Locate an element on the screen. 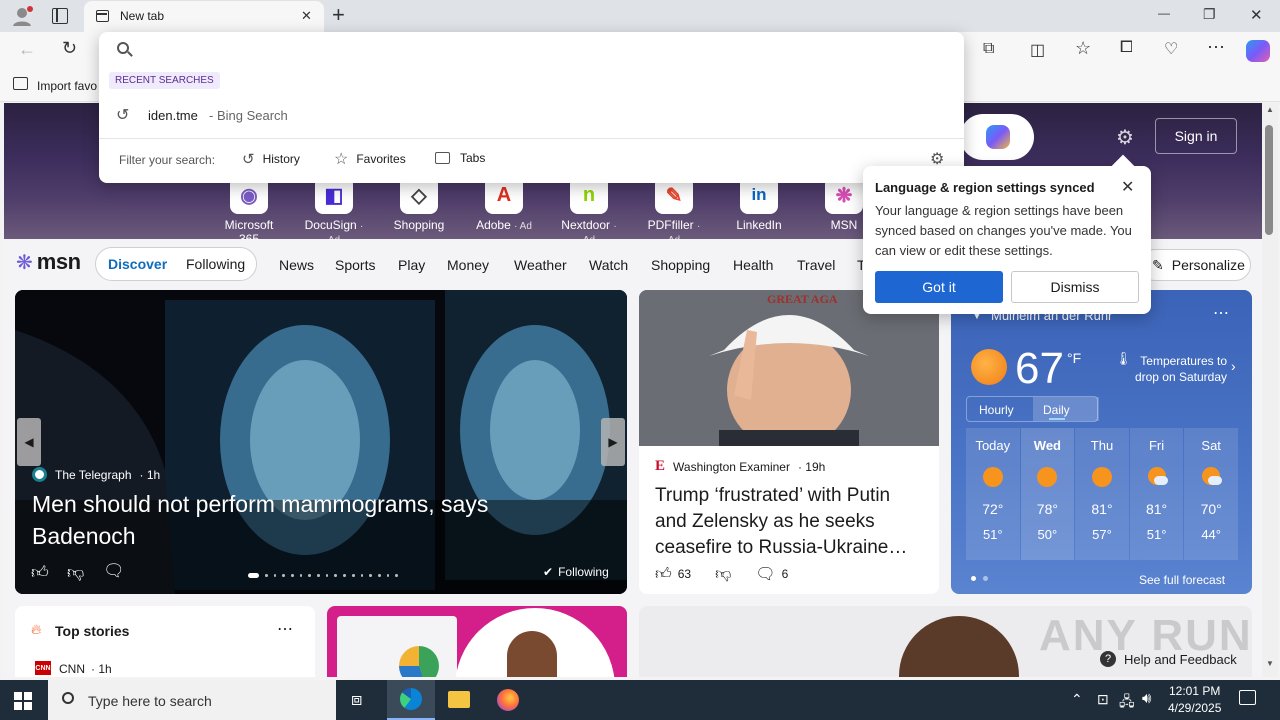  quick-link-label: MSN is located at coordinates (844, 225).